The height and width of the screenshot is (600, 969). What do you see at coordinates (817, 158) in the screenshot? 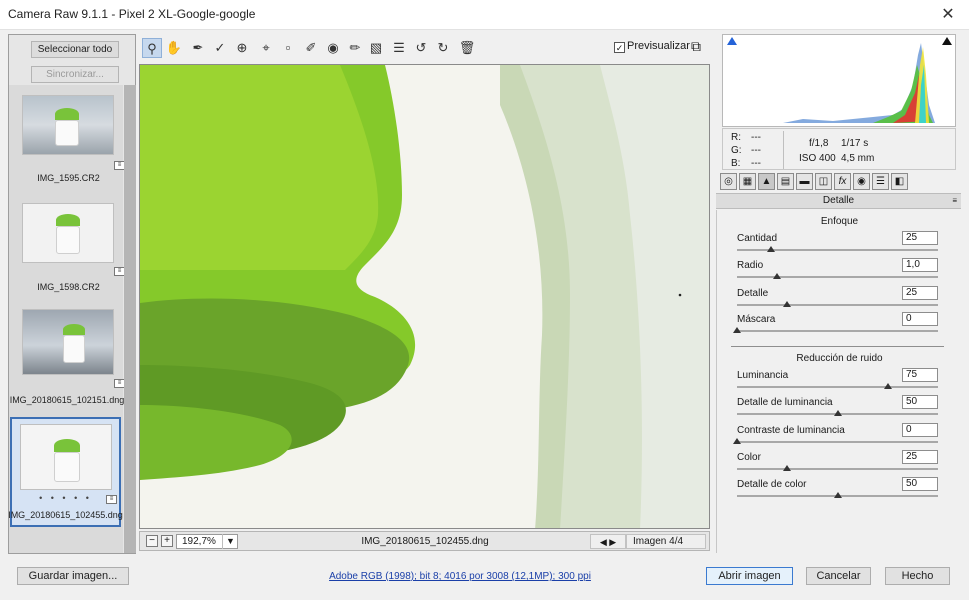
I see `iso-value: ISO 400` at bounding box center [817, 158].